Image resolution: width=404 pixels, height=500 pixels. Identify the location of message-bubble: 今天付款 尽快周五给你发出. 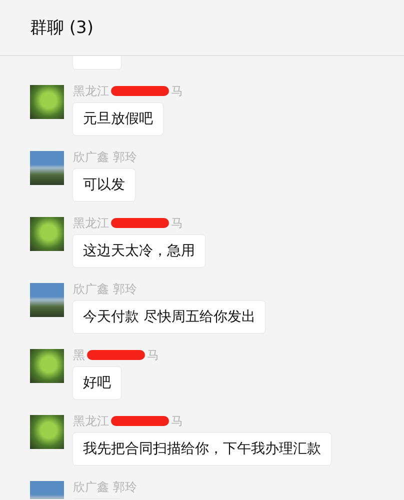
(169, 317).